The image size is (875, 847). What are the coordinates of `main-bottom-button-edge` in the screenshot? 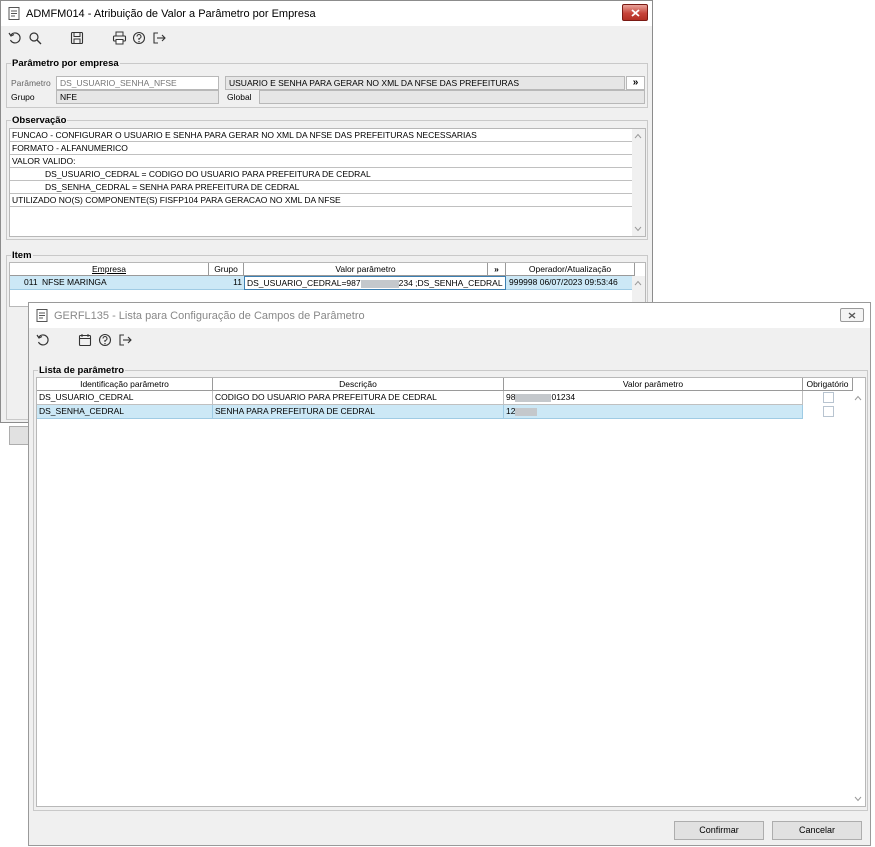 It's located at (19, 435).